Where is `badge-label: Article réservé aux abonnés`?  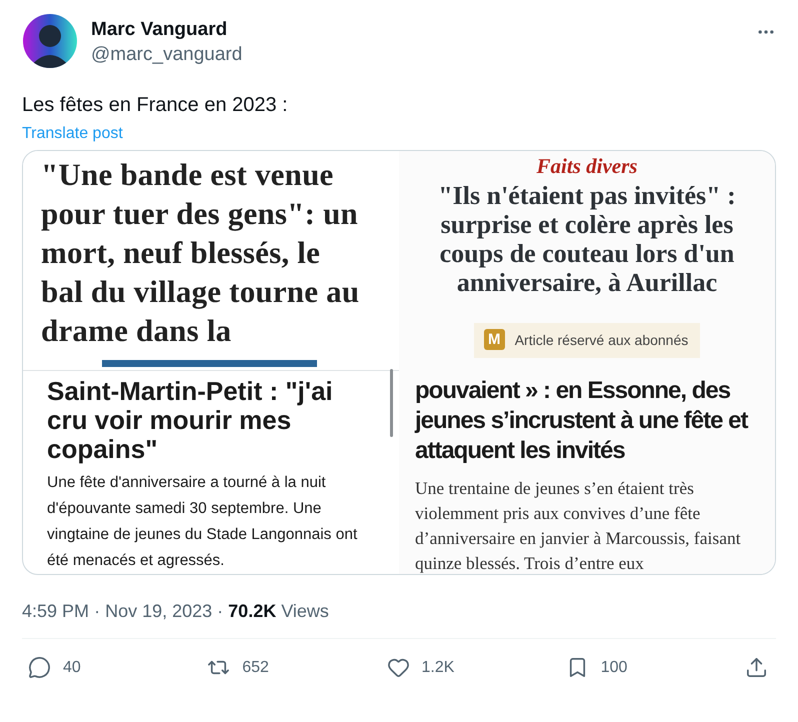 badge-label: Article réservé aux abonnés is located at coordinates (601, 340).